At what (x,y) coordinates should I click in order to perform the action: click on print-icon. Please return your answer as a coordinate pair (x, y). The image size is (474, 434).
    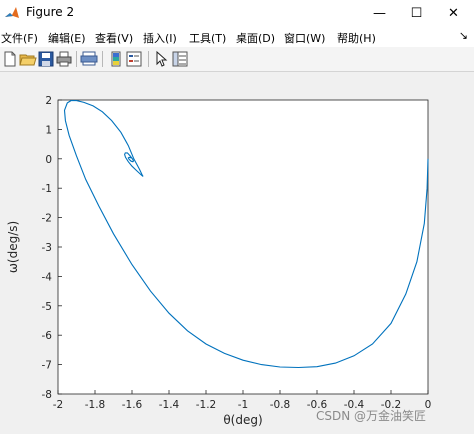
    Looking at the image, I should click on (64, 59).